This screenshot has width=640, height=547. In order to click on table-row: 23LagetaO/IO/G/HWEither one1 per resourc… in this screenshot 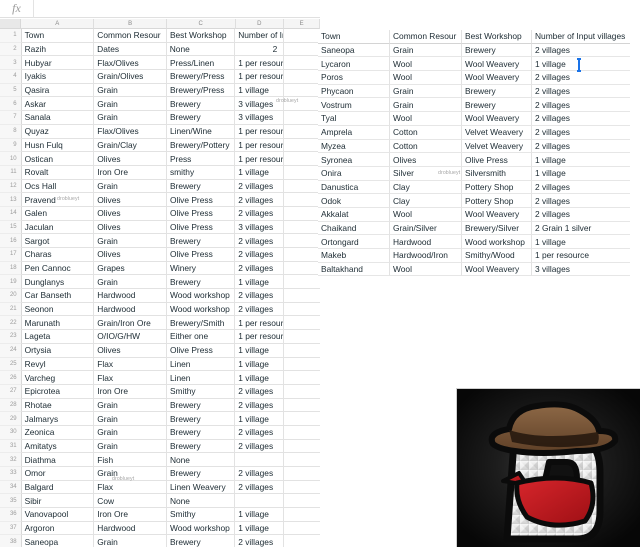, I will do `click(160, 337)`.